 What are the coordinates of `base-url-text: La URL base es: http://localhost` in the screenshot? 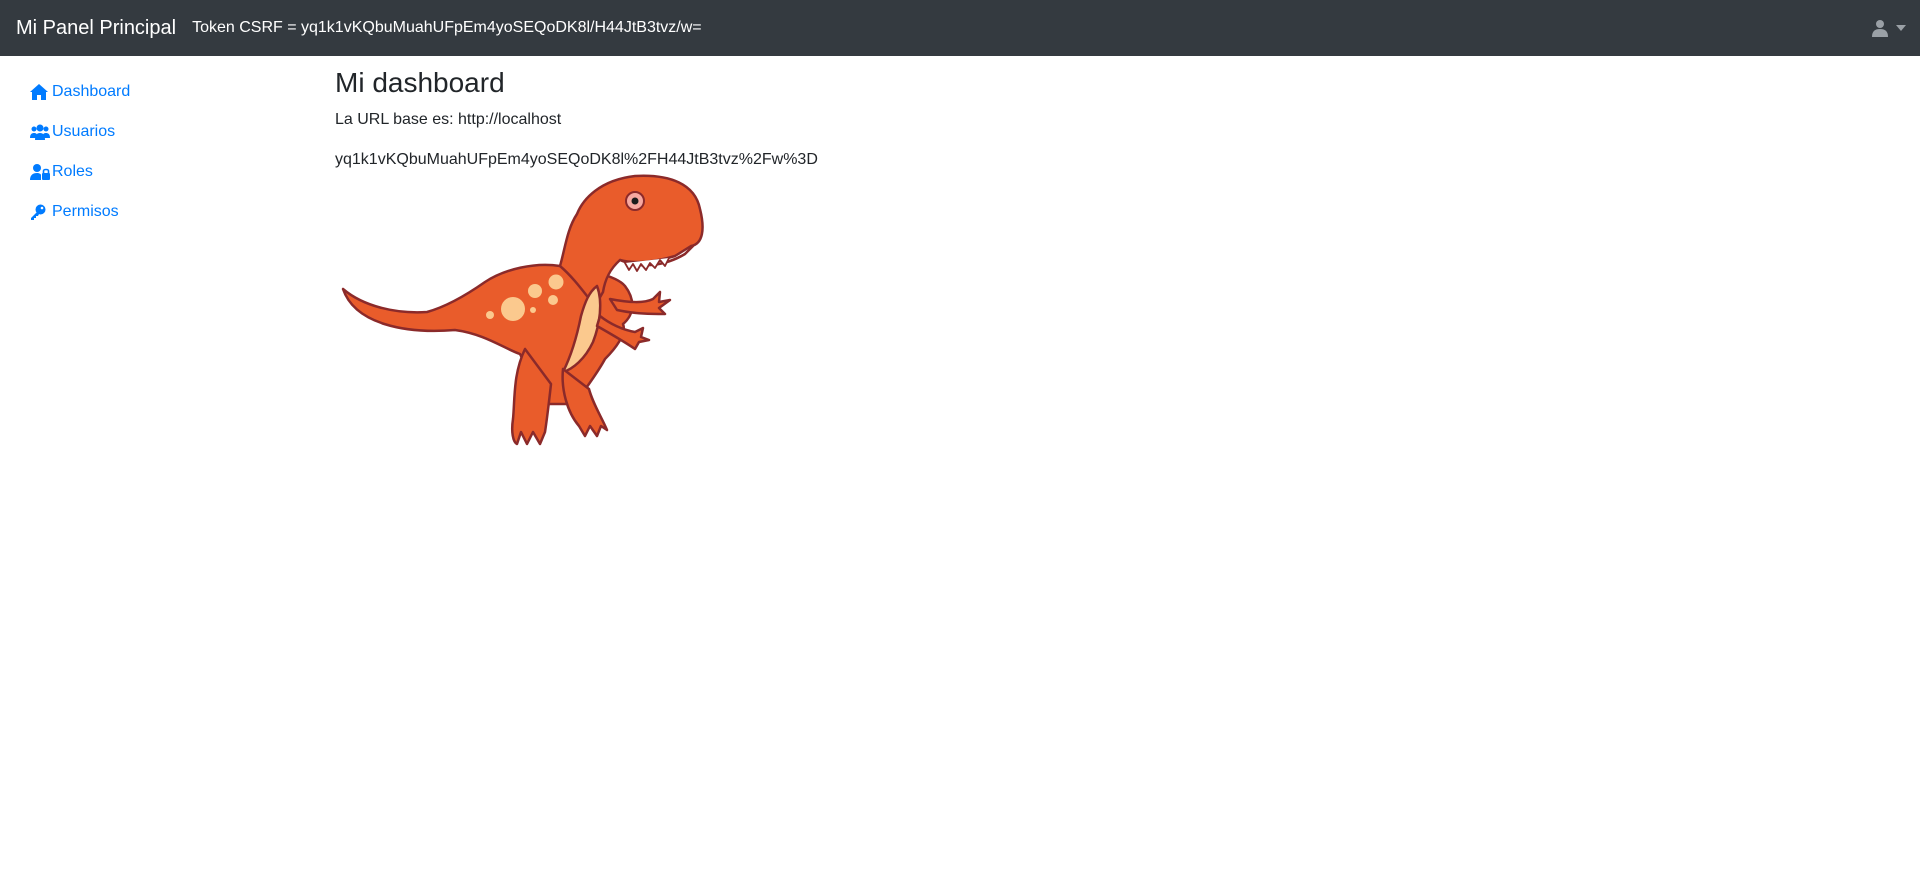 It's located at (448, 119).